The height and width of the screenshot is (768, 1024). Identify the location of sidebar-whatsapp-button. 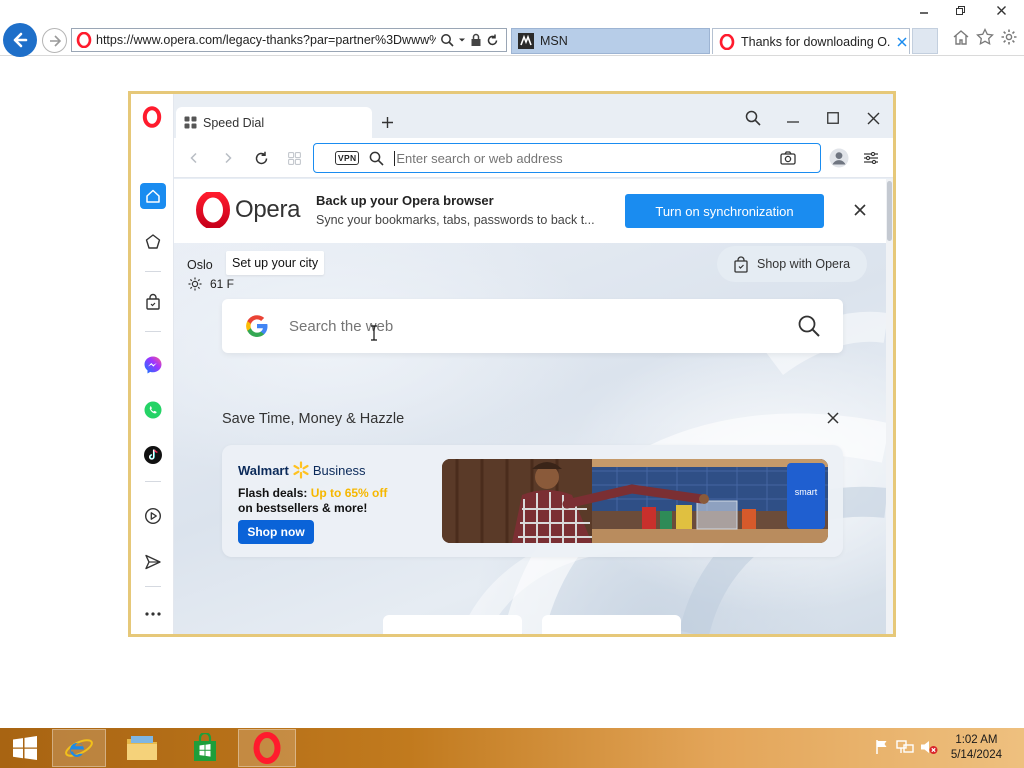
(153, 410).